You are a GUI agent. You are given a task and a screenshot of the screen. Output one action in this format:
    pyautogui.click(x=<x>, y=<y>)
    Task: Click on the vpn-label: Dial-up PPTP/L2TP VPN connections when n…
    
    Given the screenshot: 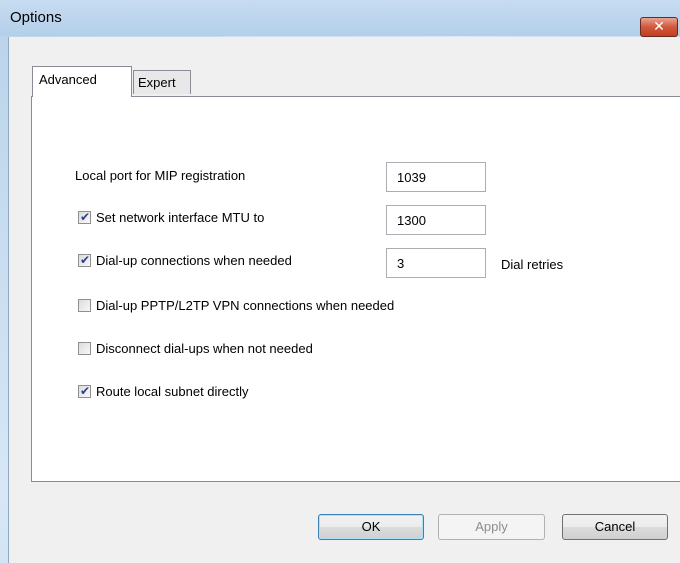 What is the action you would take?
    pyautogui.click(x=245, y=305)
    